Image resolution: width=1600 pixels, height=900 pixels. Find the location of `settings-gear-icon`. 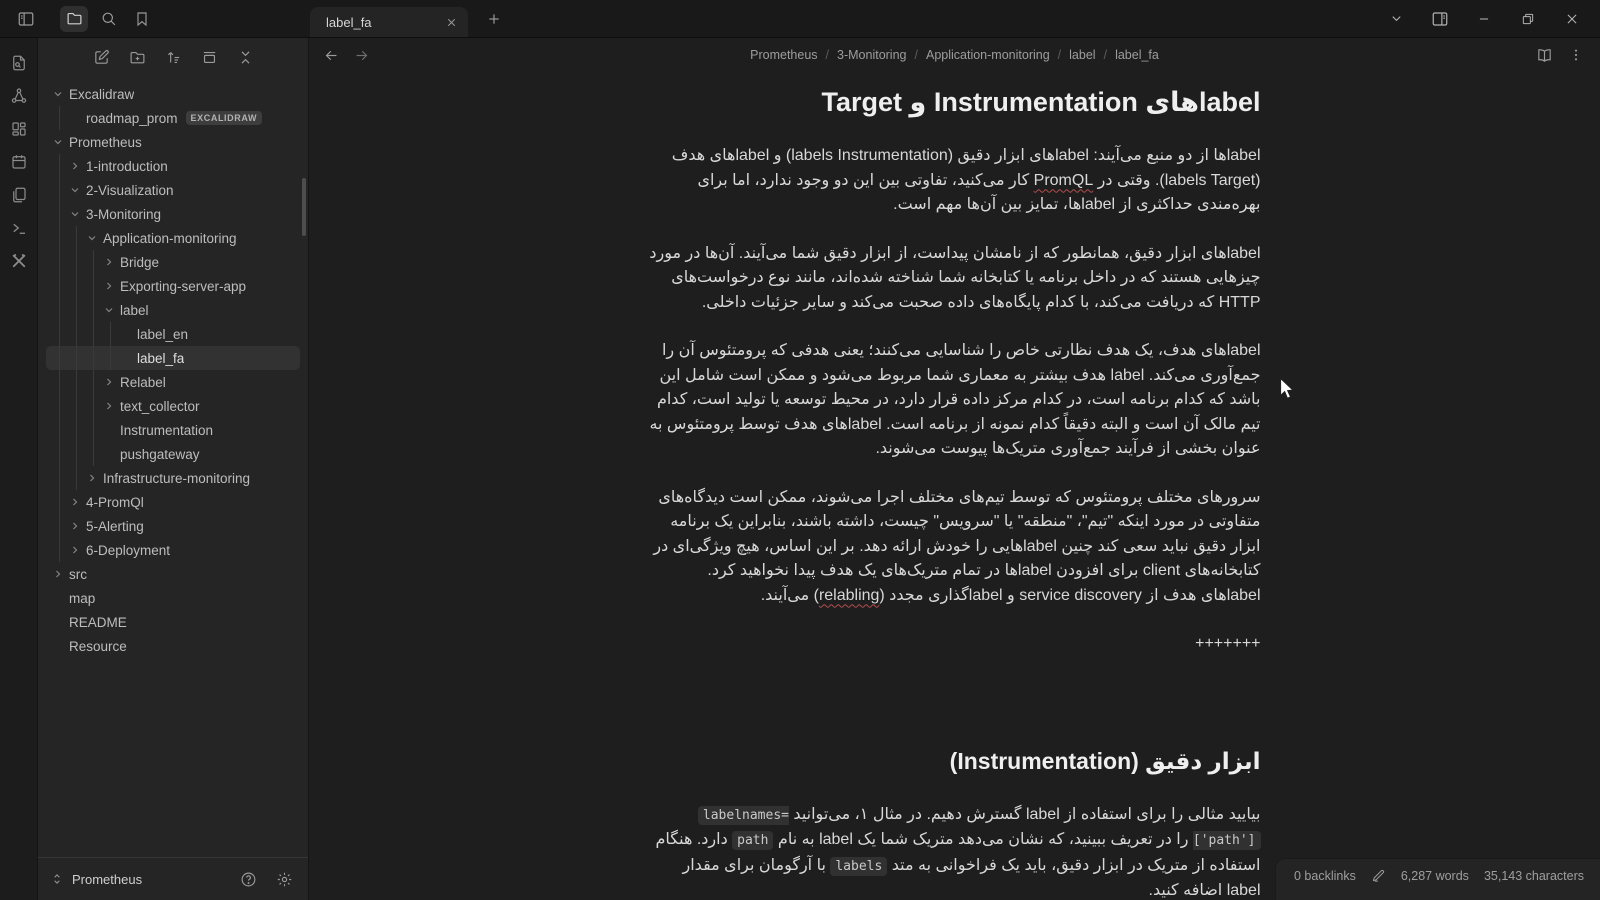

settings-gear-icon is located at coordinates (284, 879).